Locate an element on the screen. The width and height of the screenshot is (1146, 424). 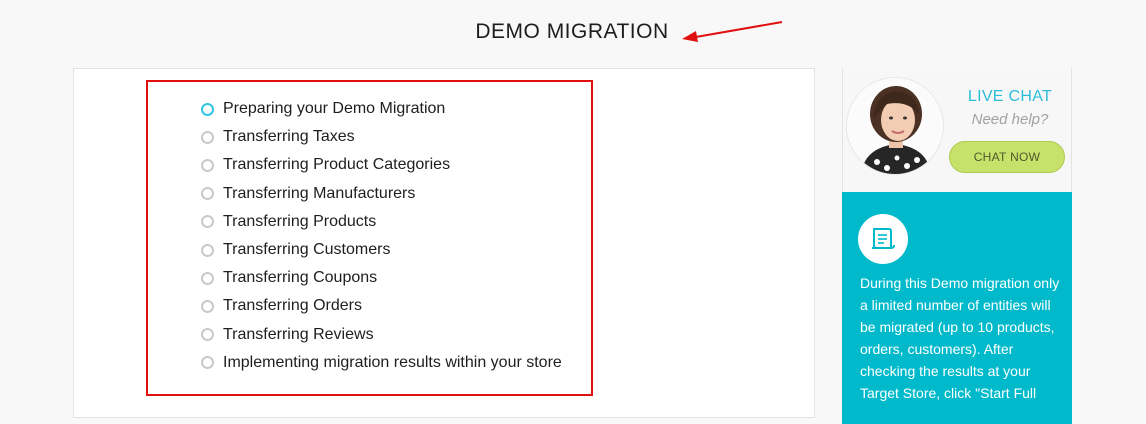
step-label: Transferring Customers is located at coordinates (307, 250).